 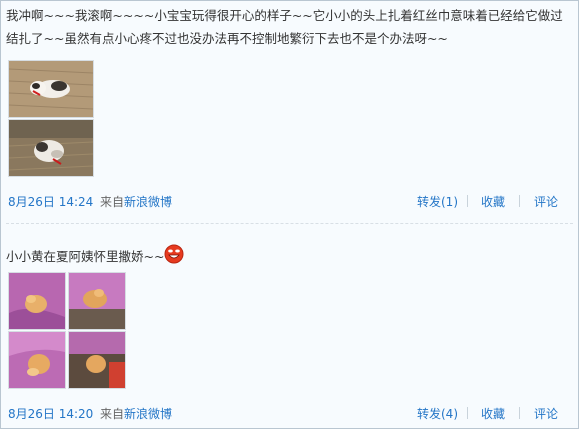 I want to click on post-footer: 8月26日 14:24 来自 新浪微博 转发(1) 收藏 评论, so click(x=289, y=201).